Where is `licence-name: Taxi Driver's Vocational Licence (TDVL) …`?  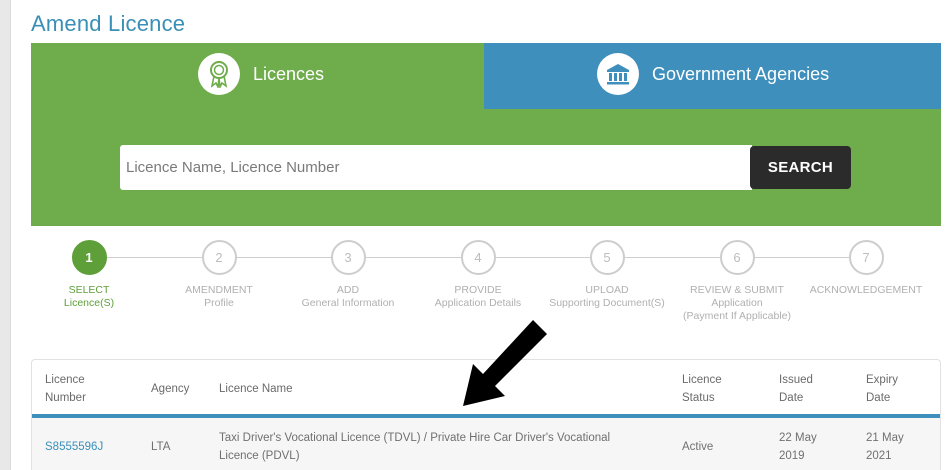 licence-name: Taxi Driver's Vocational Licence (TDVL) … is located at coordinates (415, 447).